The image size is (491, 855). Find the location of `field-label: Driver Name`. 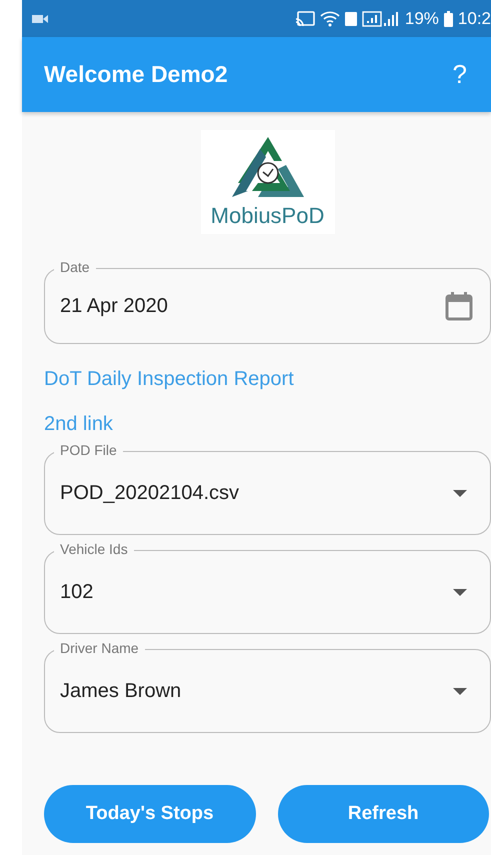

field-label: Driver Name is located at coordinates (99, 648).